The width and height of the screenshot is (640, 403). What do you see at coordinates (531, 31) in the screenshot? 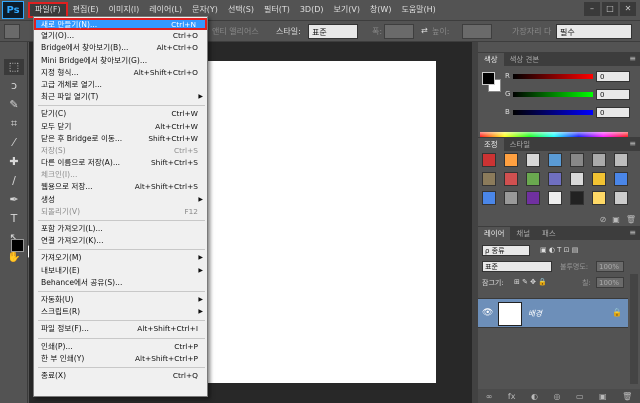
I see `refine-edge-label: 가장자리 다` at bounding box center [531, 31].